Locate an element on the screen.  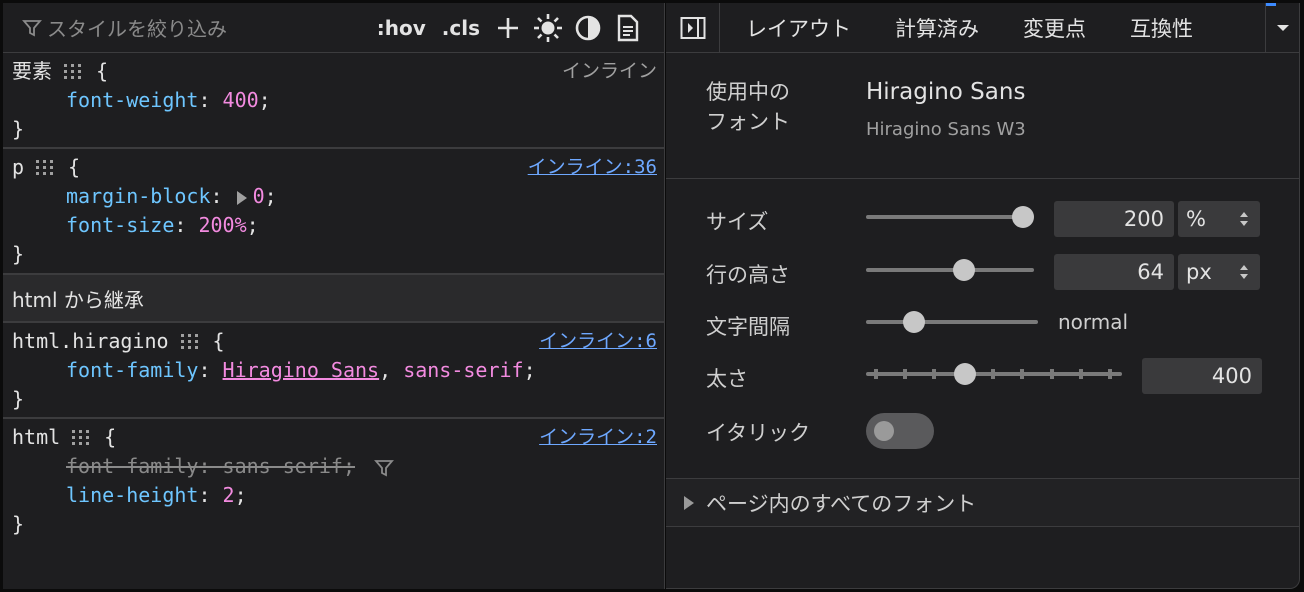
line-height-slider-track is located at coordinates (950, 270).